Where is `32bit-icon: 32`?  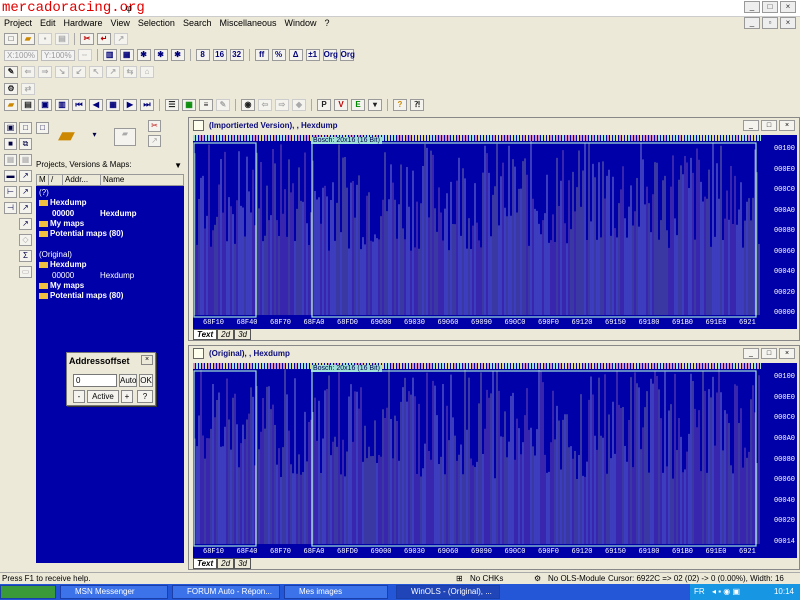
32bit-icon: 32 is located at coordinates (236, 55).